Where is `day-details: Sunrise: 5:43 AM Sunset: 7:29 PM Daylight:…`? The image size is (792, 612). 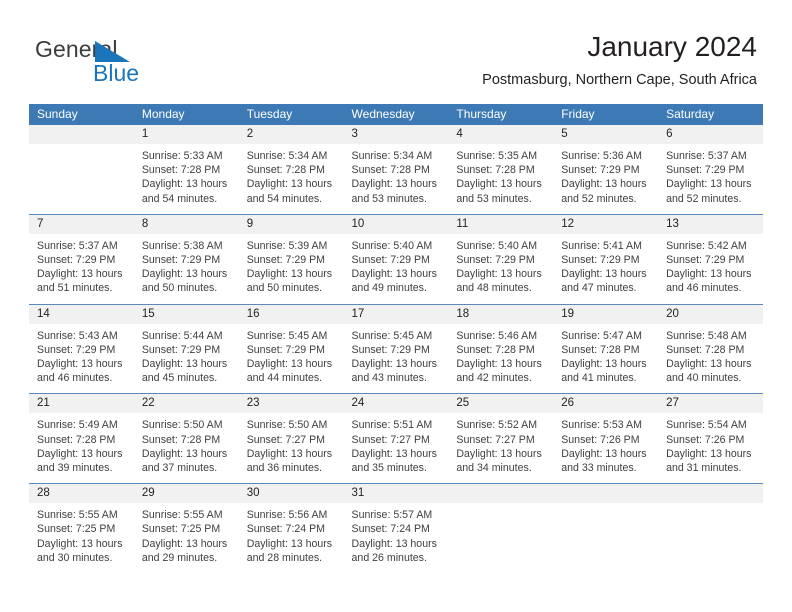
day-details: Sunrise: 5:43 AM Sunset: 7:29 PM Daylight:… is located at coordinates (81, 359).